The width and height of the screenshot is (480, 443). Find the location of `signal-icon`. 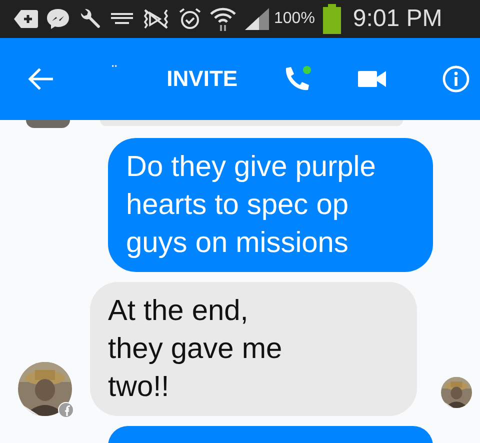

signal-icon is located at coordinates (257, 19).